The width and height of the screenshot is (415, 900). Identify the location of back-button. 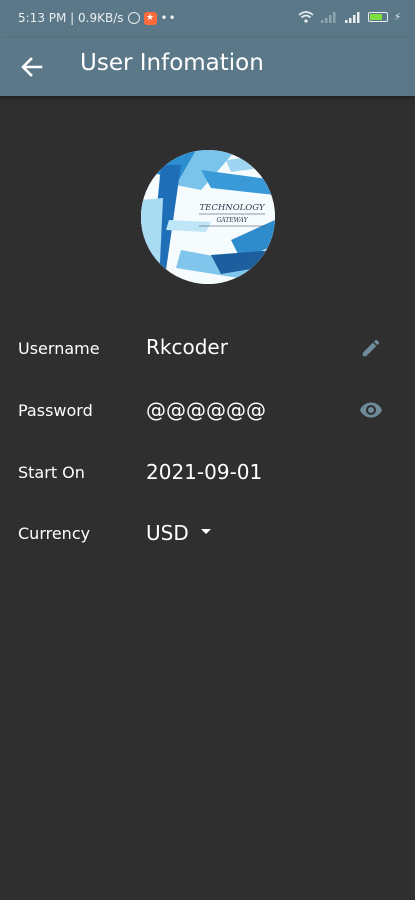
(32, 67).